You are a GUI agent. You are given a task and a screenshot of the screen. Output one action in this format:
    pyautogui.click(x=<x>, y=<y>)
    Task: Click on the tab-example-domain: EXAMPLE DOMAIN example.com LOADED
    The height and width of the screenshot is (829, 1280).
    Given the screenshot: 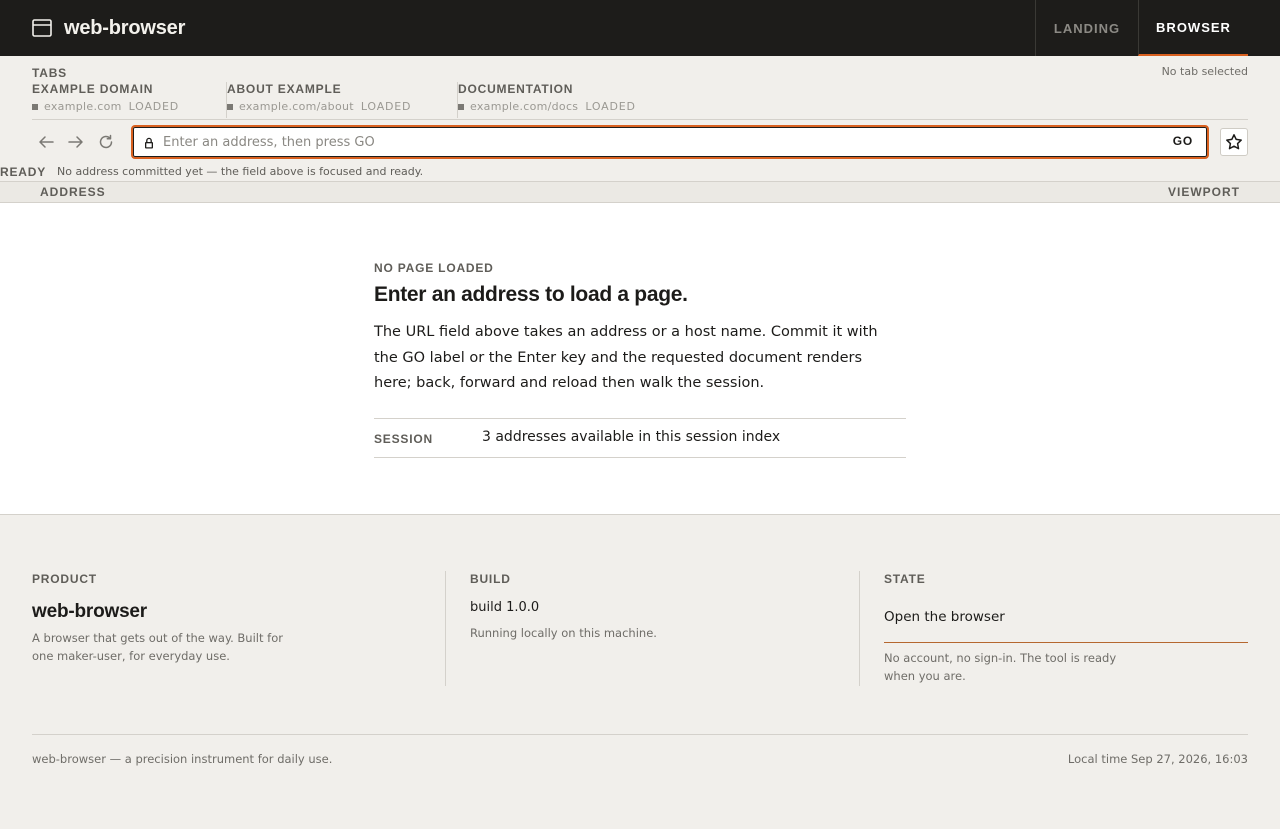 What is the action you would take?
    pyautogui.click(x=129, y=100)
    